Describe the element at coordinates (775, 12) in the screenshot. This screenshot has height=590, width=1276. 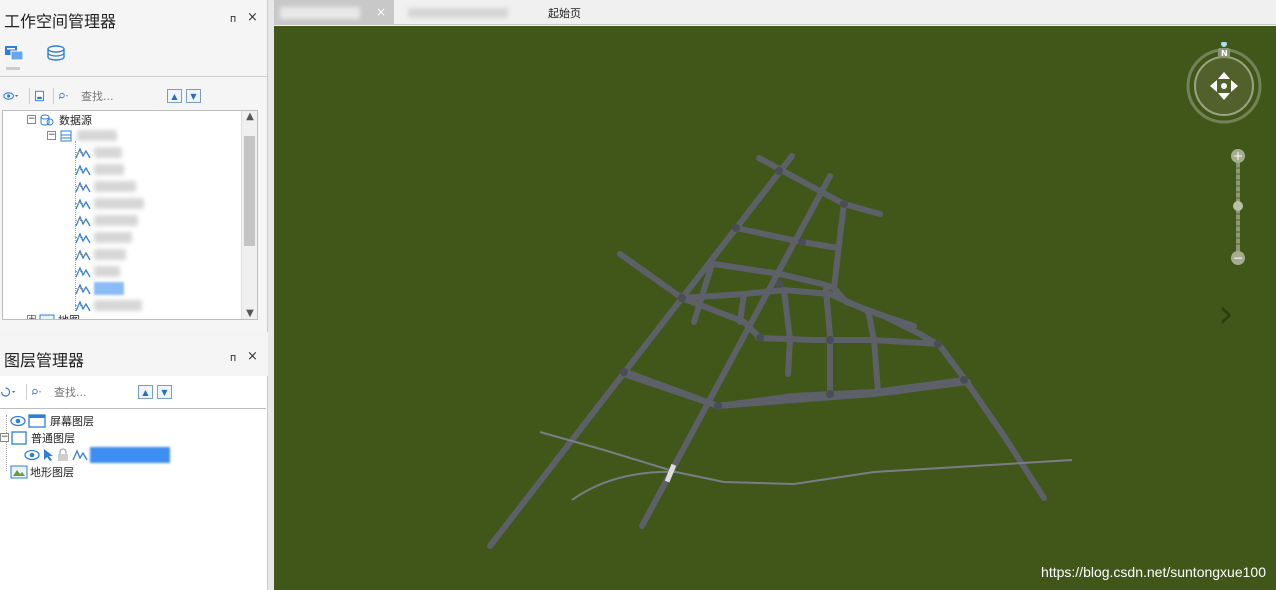
I see `document-tabbar: × 起始页` at that location.